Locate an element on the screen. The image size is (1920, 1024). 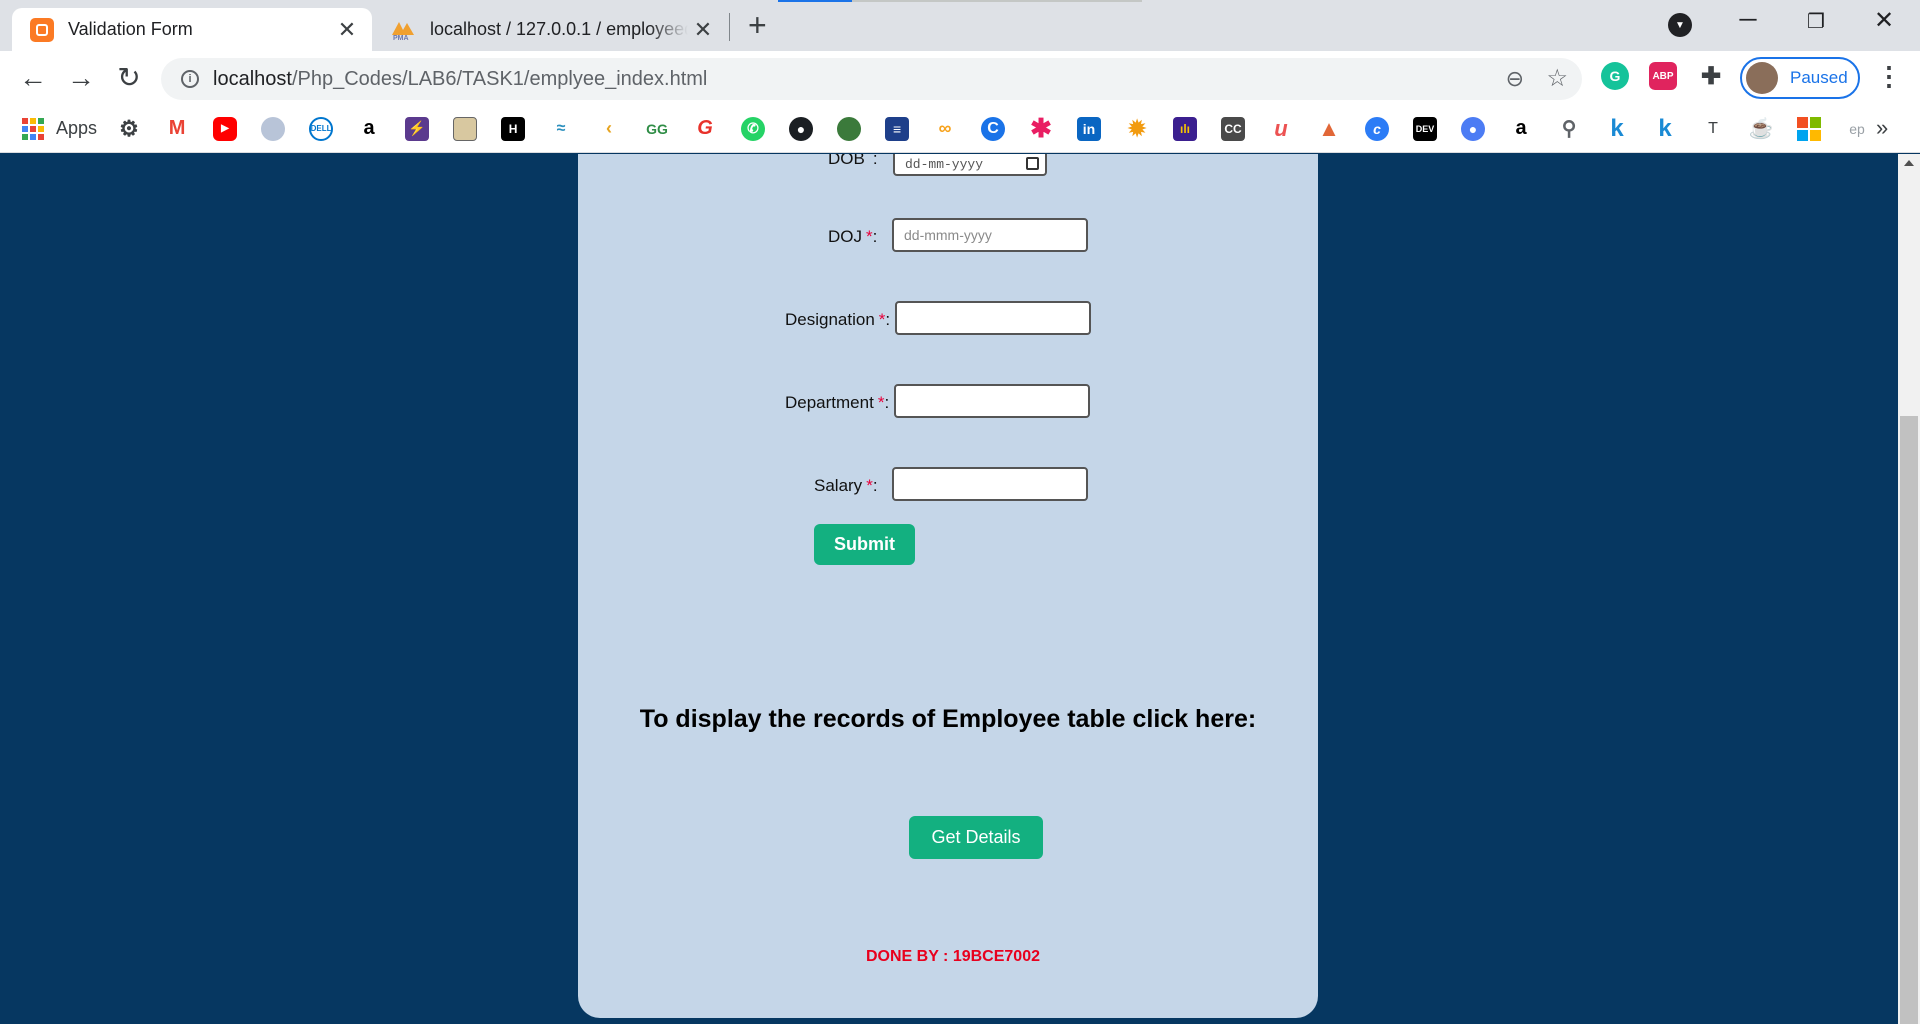
loading-bar is located at coordinates (815, 1).